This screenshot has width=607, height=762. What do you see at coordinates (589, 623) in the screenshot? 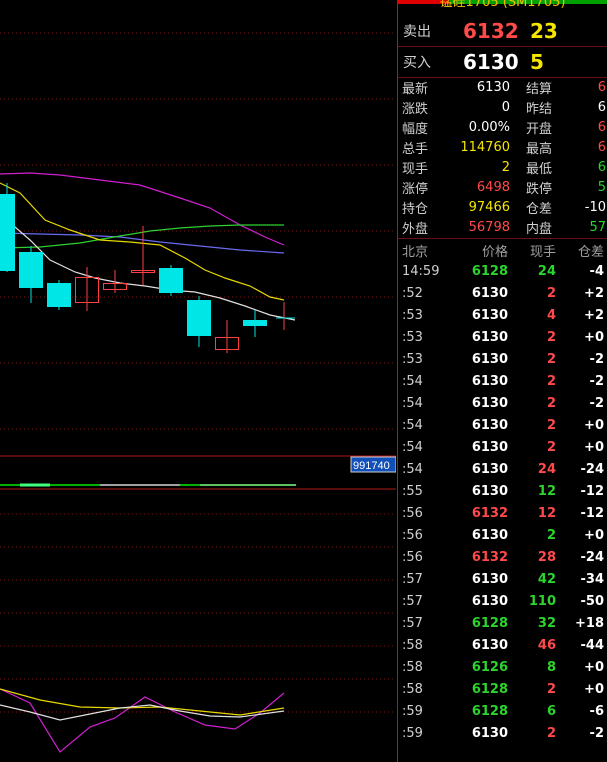
I see `tick-oi-change: +18` at bounding box center [589, 623].